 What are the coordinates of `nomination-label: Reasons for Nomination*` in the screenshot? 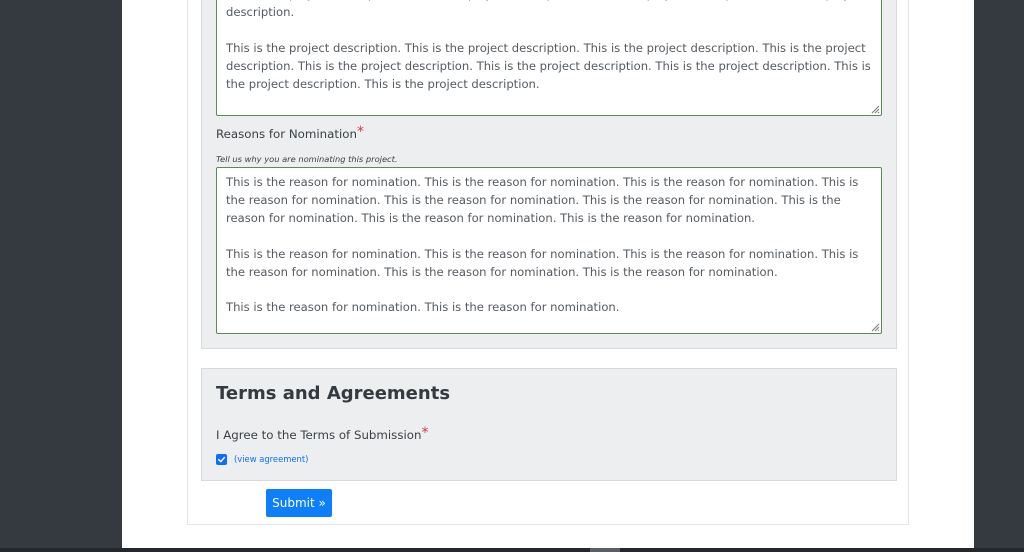 It's located at (290, 132).